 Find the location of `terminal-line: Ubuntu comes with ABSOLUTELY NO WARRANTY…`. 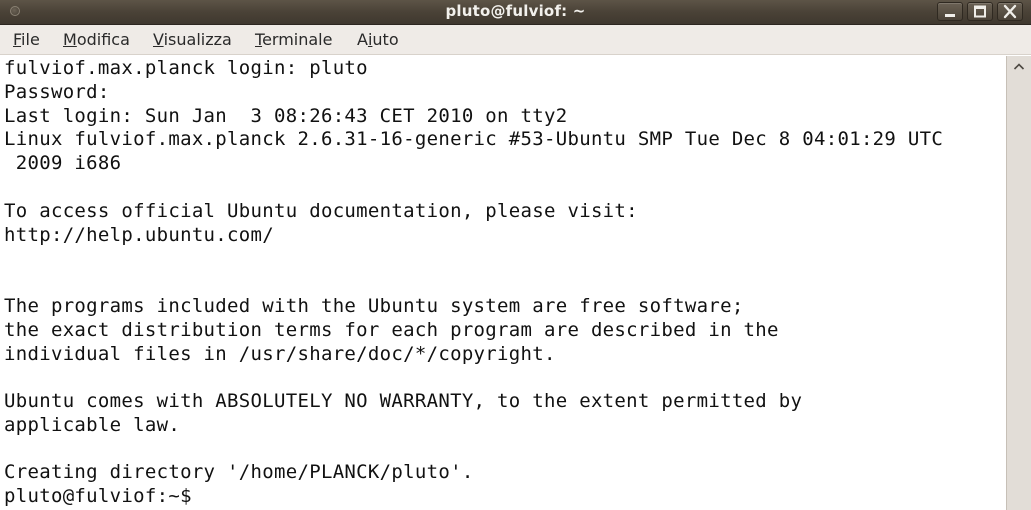

terminal-line: Ubuntu comes with ABSOLUTELY NO WARRANTY… is located at coordinates (403, 401).